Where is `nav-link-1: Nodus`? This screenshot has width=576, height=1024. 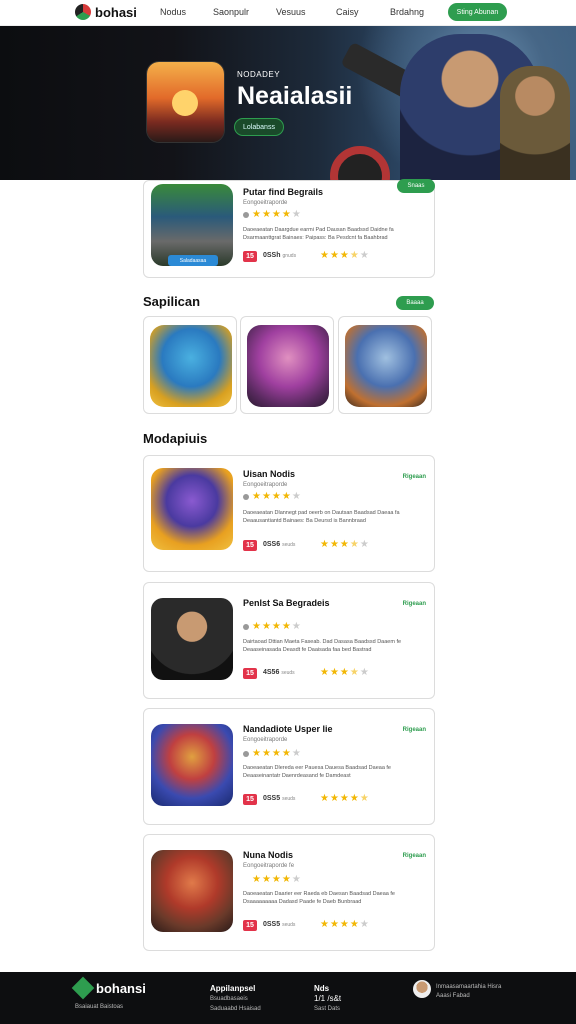
nav-link-1: Nodus is located at coordinates (173, 12).